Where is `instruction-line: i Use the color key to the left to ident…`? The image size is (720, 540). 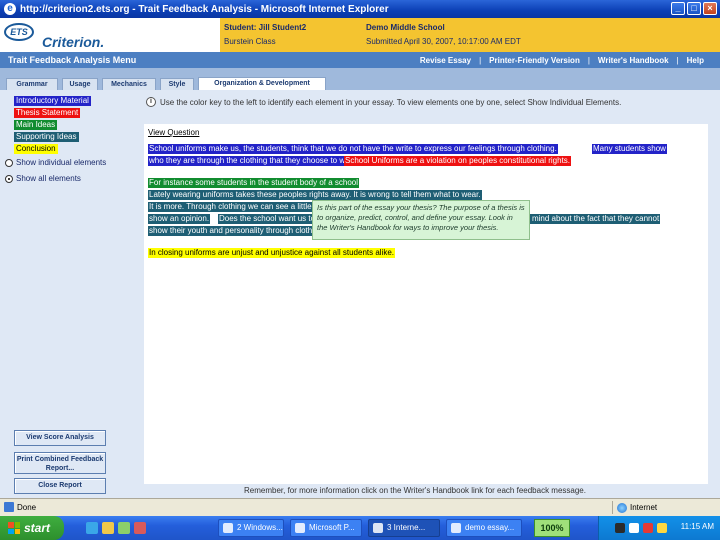
instruction-line: i Use the color key to the left to ident… is located at coordinates (383, 102).